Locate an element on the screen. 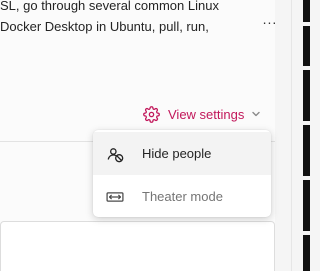  menu-item-label: Hide people is located at coordinates (177, 153).